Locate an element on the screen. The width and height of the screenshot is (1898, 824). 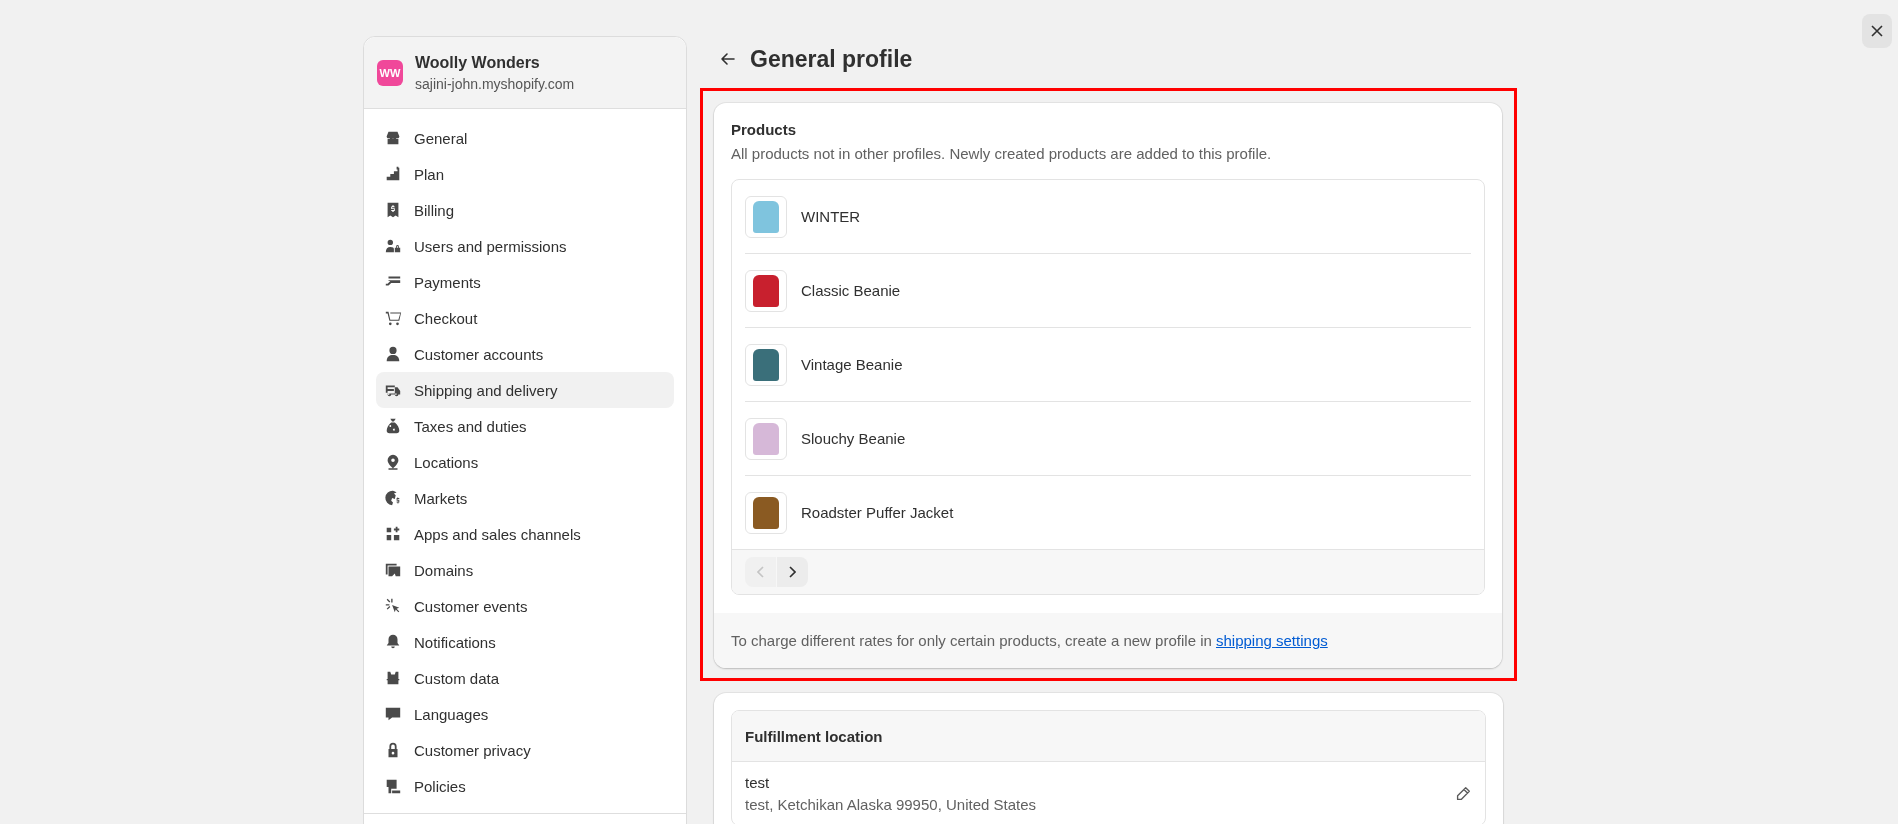
sidebar-item: Customer privacy is located at coordinates (525, 750).